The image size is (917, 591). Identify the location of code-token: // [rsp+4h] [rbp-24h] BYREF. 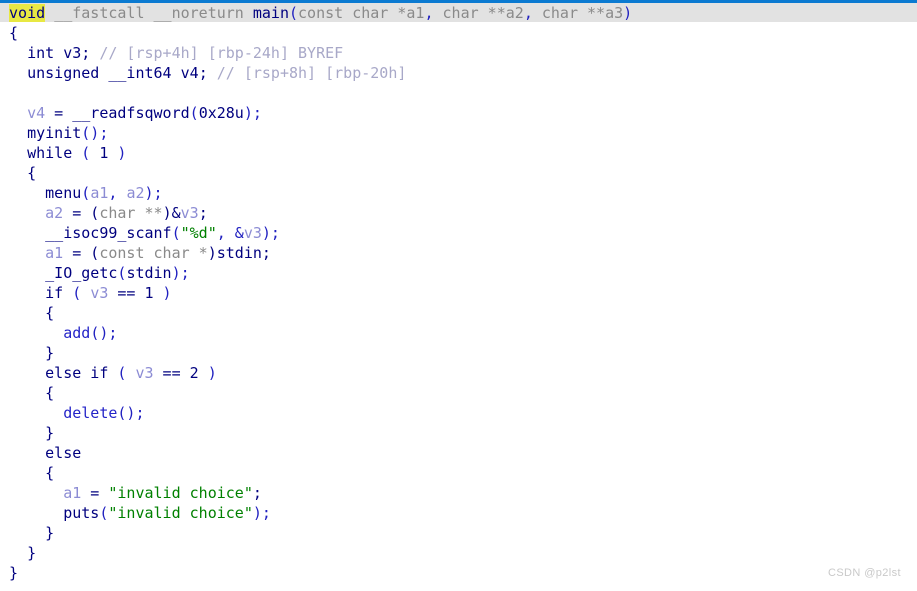
(221, 53).